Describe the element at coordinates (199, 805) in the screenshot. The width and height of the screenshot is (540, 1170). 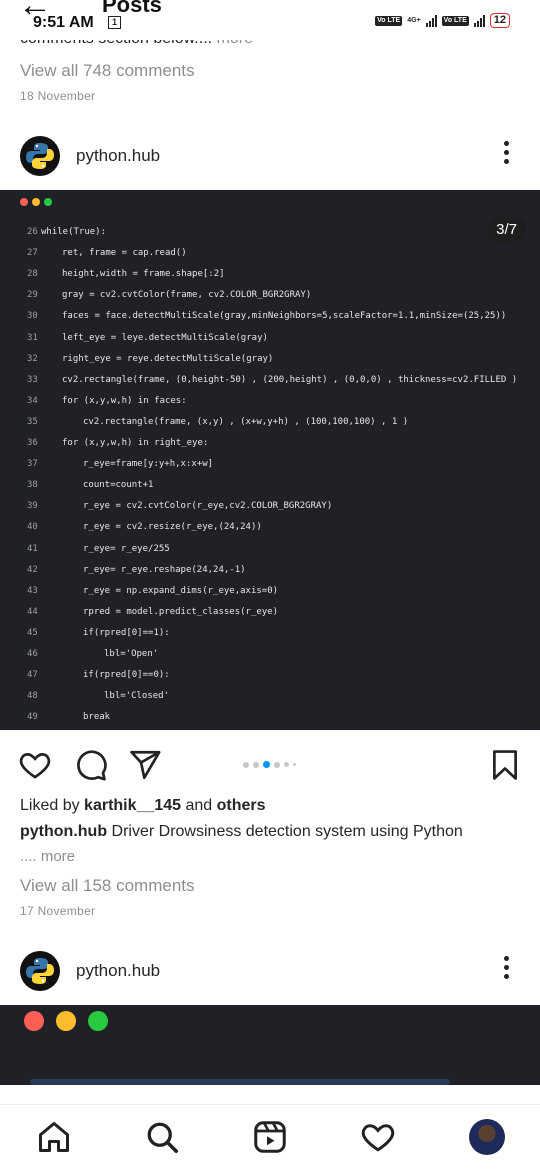
I see `likes-mid: and` at that location.